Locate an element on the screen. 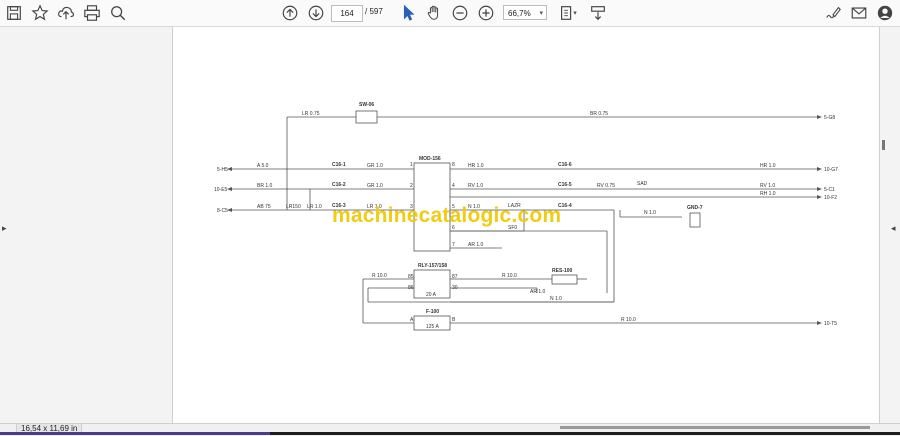 This screenshot has width=900, height=436. previous-page-icon is located at coordinates (290, 13).